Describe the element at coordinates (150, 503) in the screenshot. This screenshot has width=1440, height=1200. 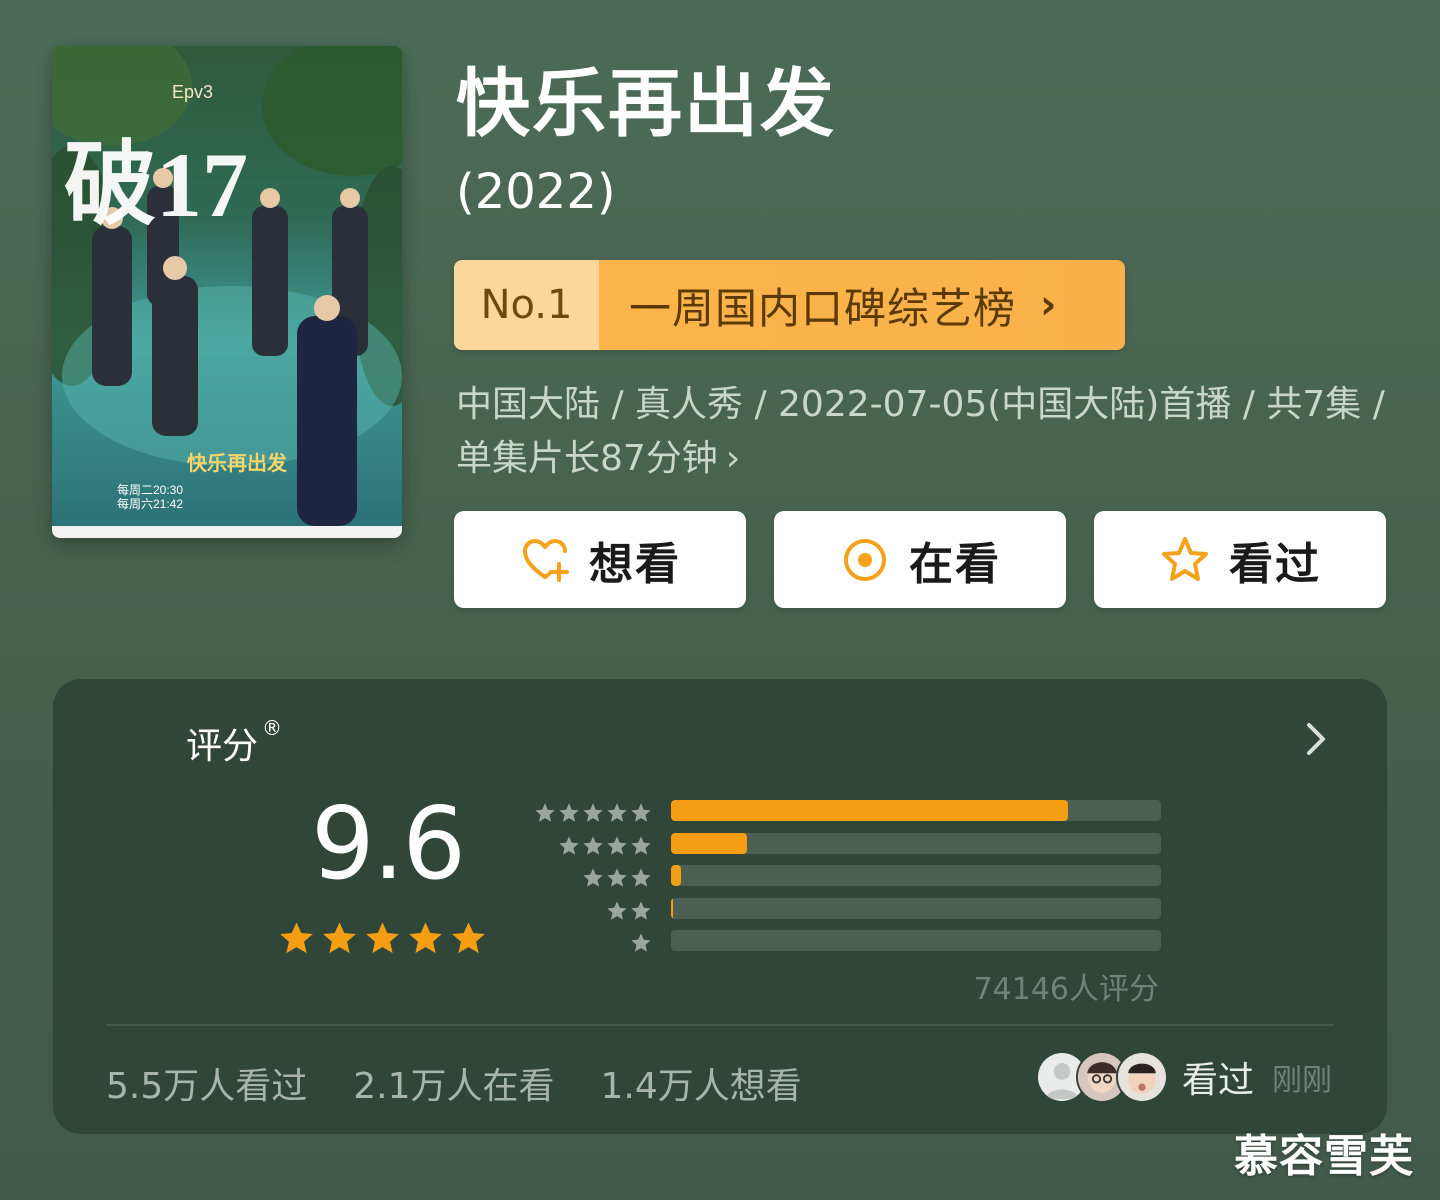
I see `svg-text: 每周六21:42` at that location.